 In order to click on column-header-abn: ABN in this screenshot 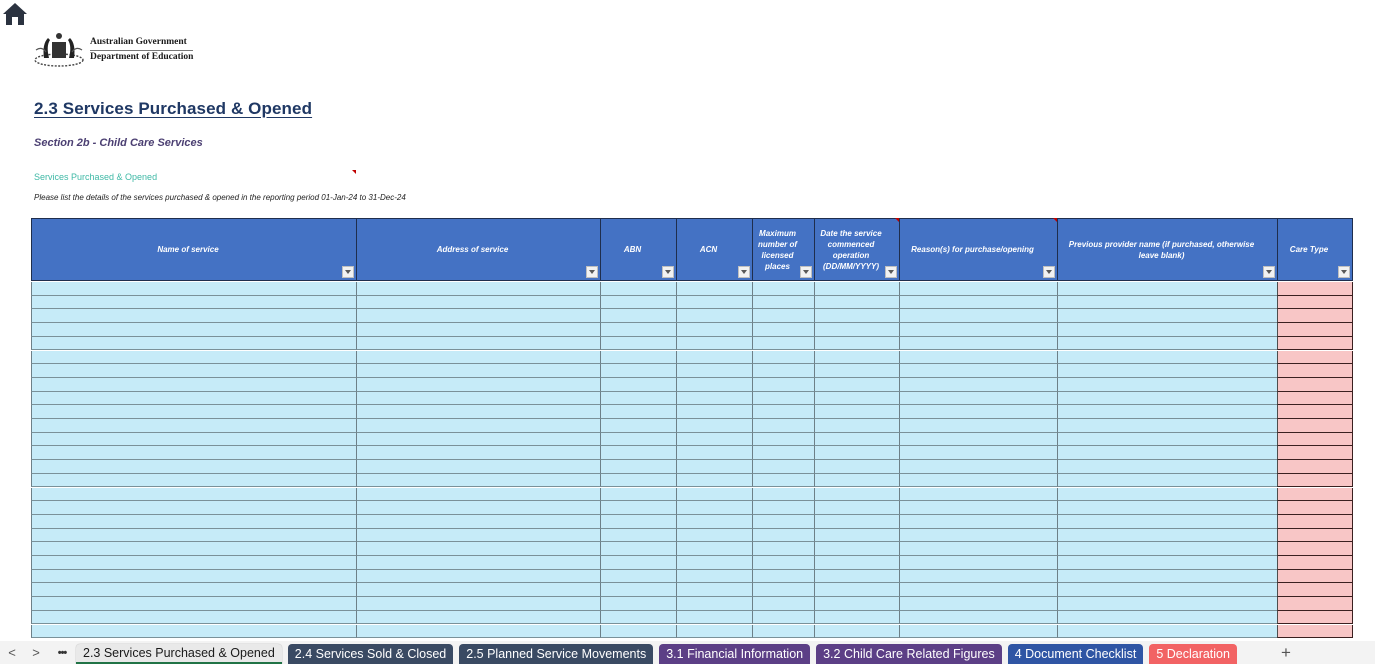, I will do `click(638, 249)`.